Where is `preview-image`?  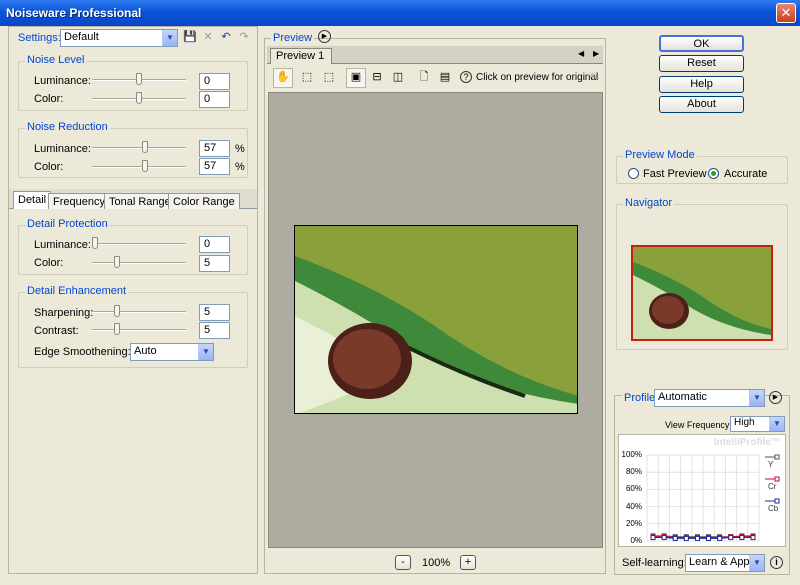
preview-image is located at coordinates (436, 319).